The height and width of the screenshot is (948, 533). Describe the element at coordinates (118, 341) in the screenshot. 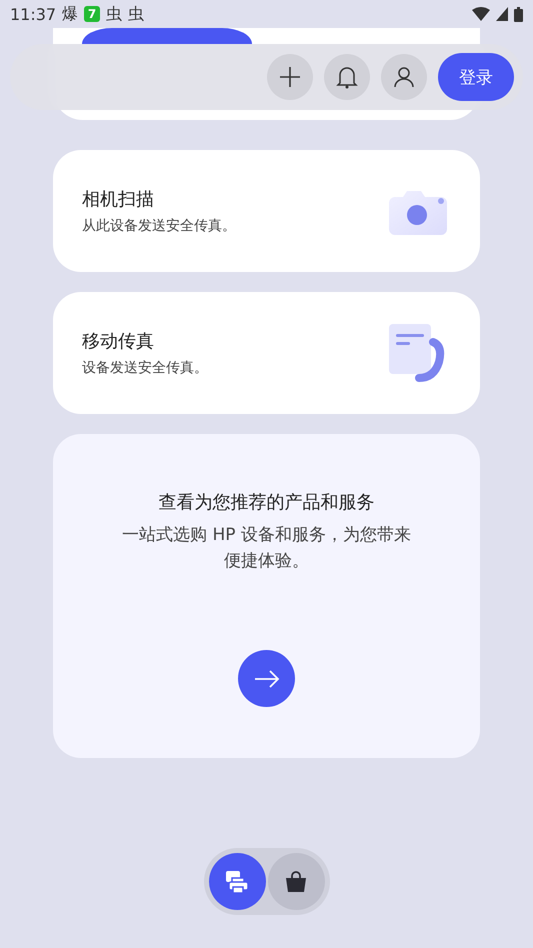

I see `card-title: 移动传真` at that location.